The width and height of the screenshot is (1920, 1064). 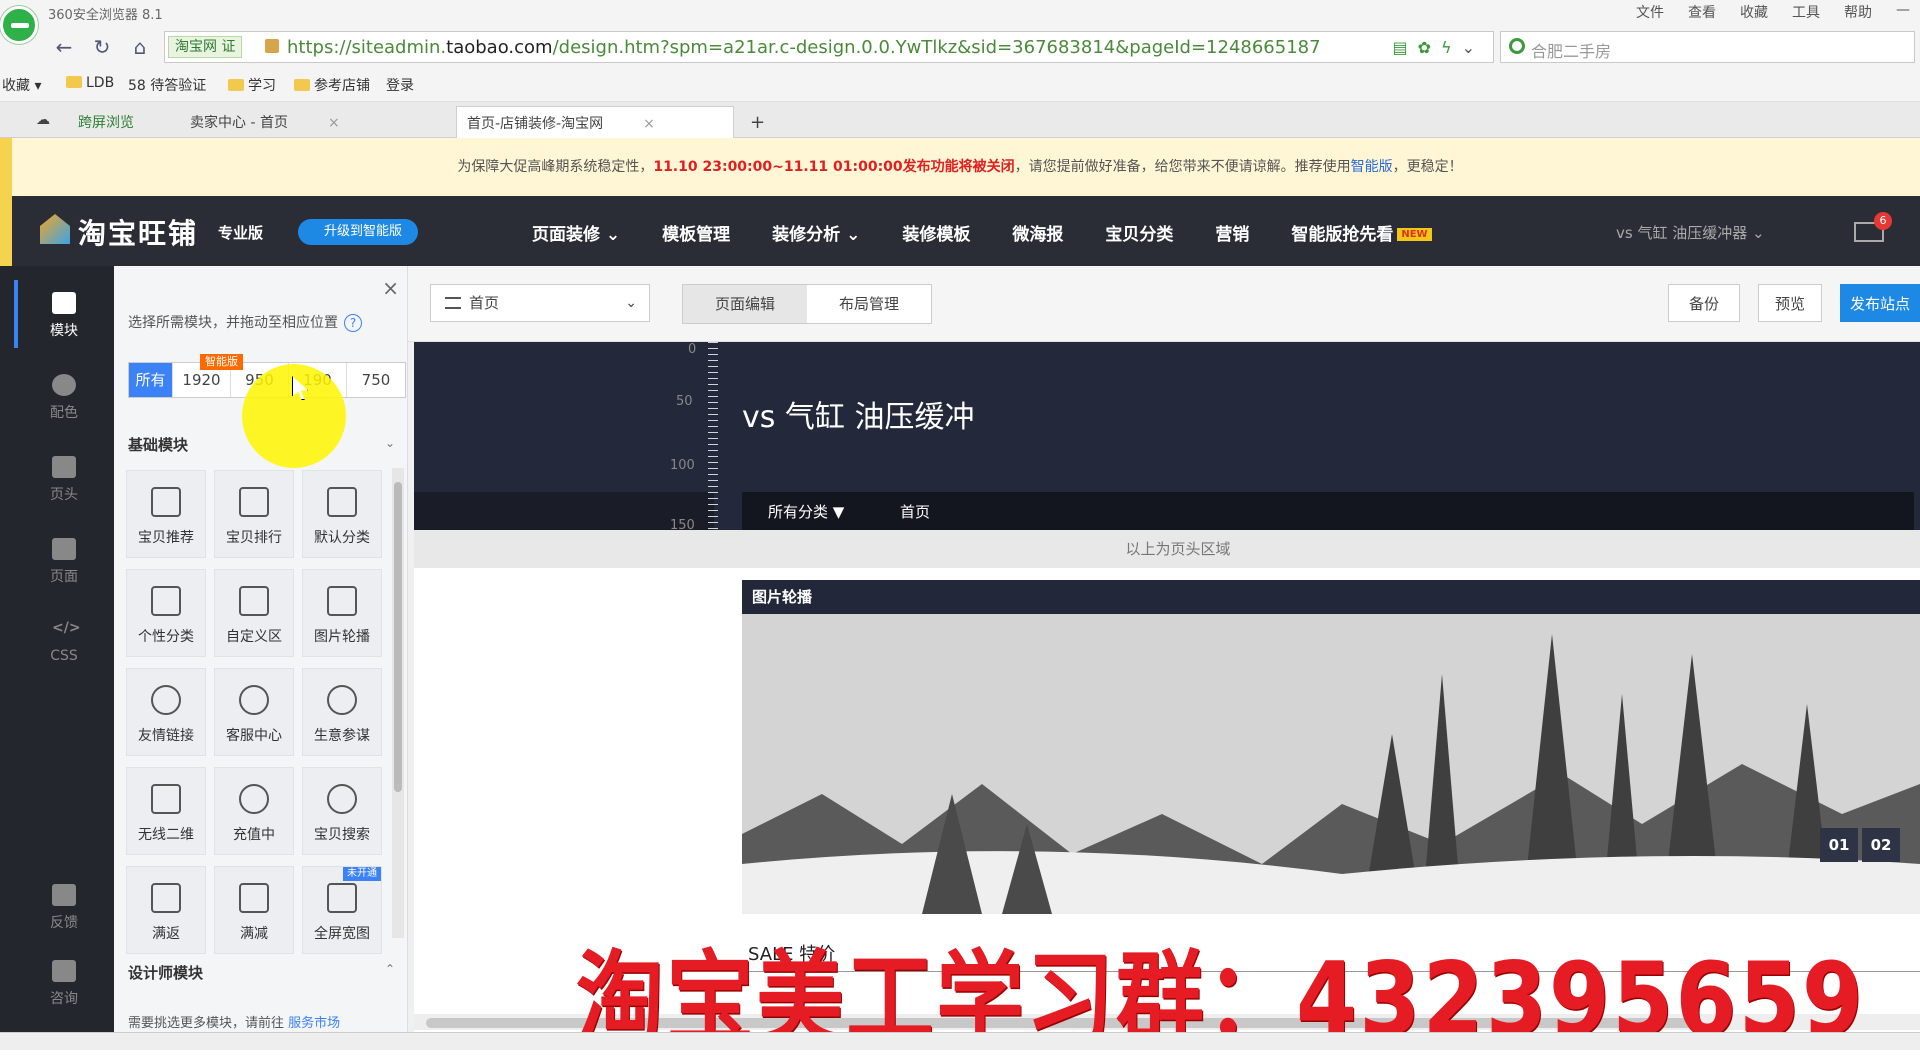 What do you see at coordinates (936, 232) in the screenshot?
I see `nav-decoration-template: 装修模板` at bounding box center [936, 232].